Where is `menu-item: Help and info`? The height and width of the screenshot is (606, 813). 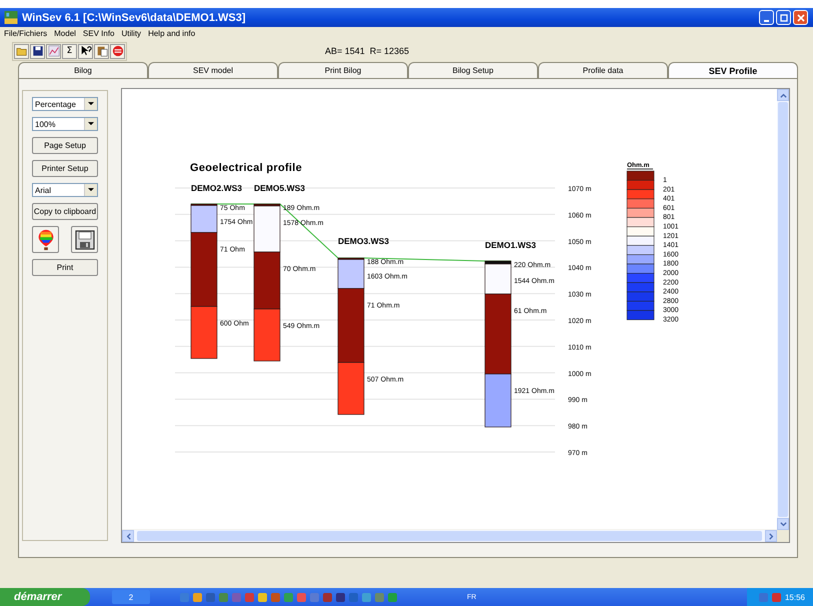
menu-item: Help and info is located at coordinates (172, 33).